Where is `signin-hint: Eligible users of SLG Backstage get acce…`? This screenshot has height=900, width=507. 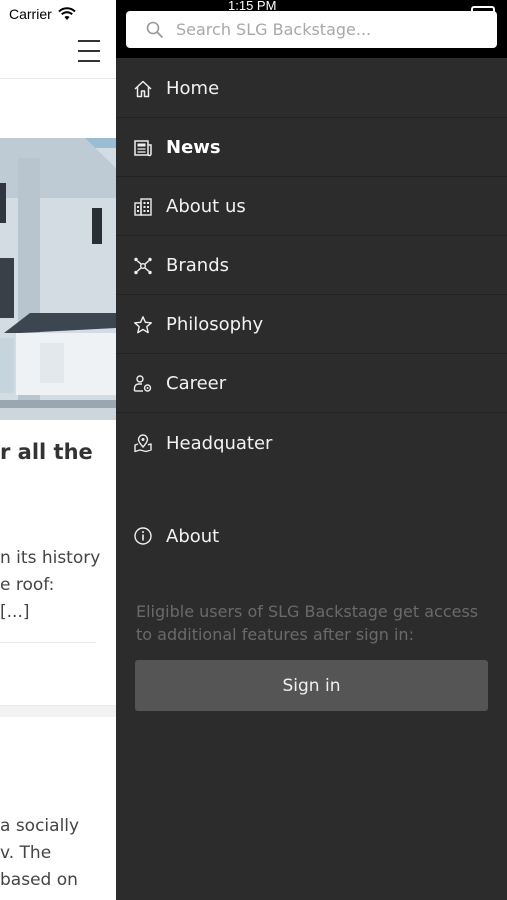
signin-hint: Eligible users of SLG Backstage get acce… is located at coordinates (307, 623).